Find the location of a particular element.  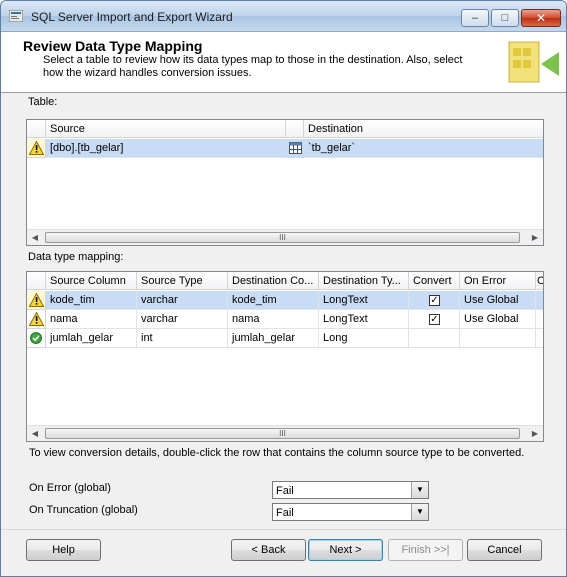

on-error-global-value: Fail is located at coordinates (285, 491).